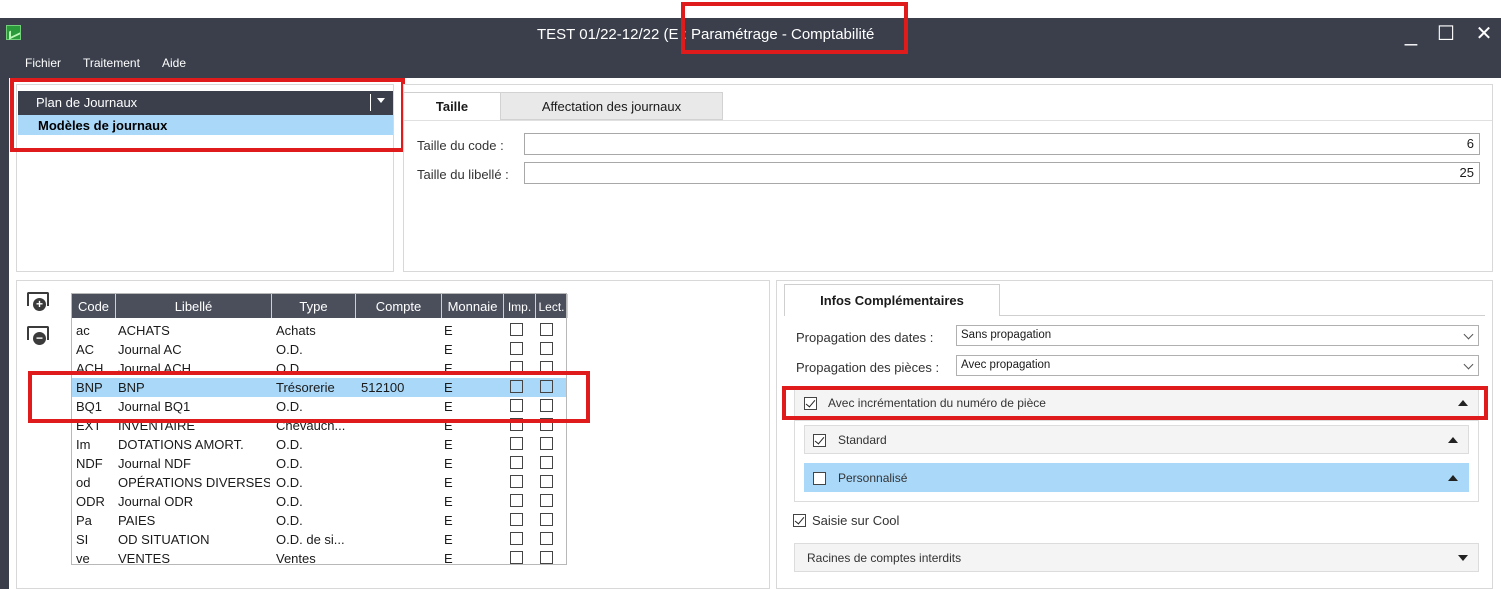 This screenshot has width=1501, height=589. I want to click on cell-type: Ventes, so click(296, 558).